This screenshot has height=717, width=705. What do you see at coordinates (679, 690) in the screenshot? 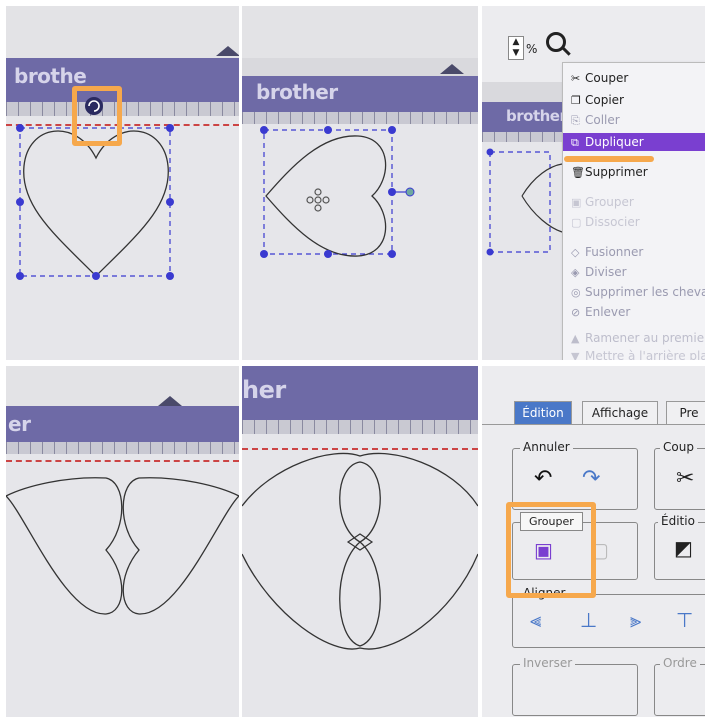
I see `group-ordre` at bounding box center [679, 690].